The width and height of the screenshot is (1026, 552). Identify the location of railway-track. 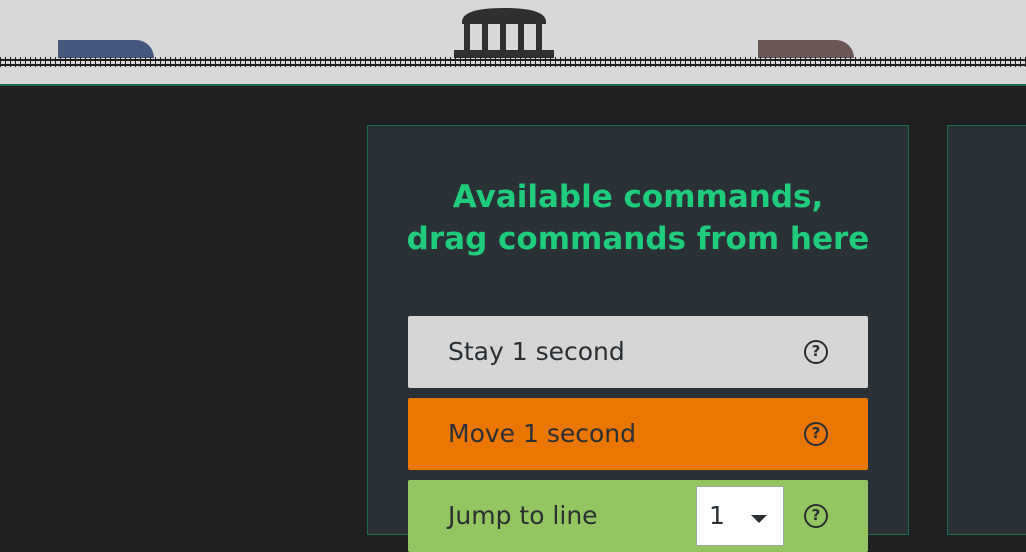
(513, 62).